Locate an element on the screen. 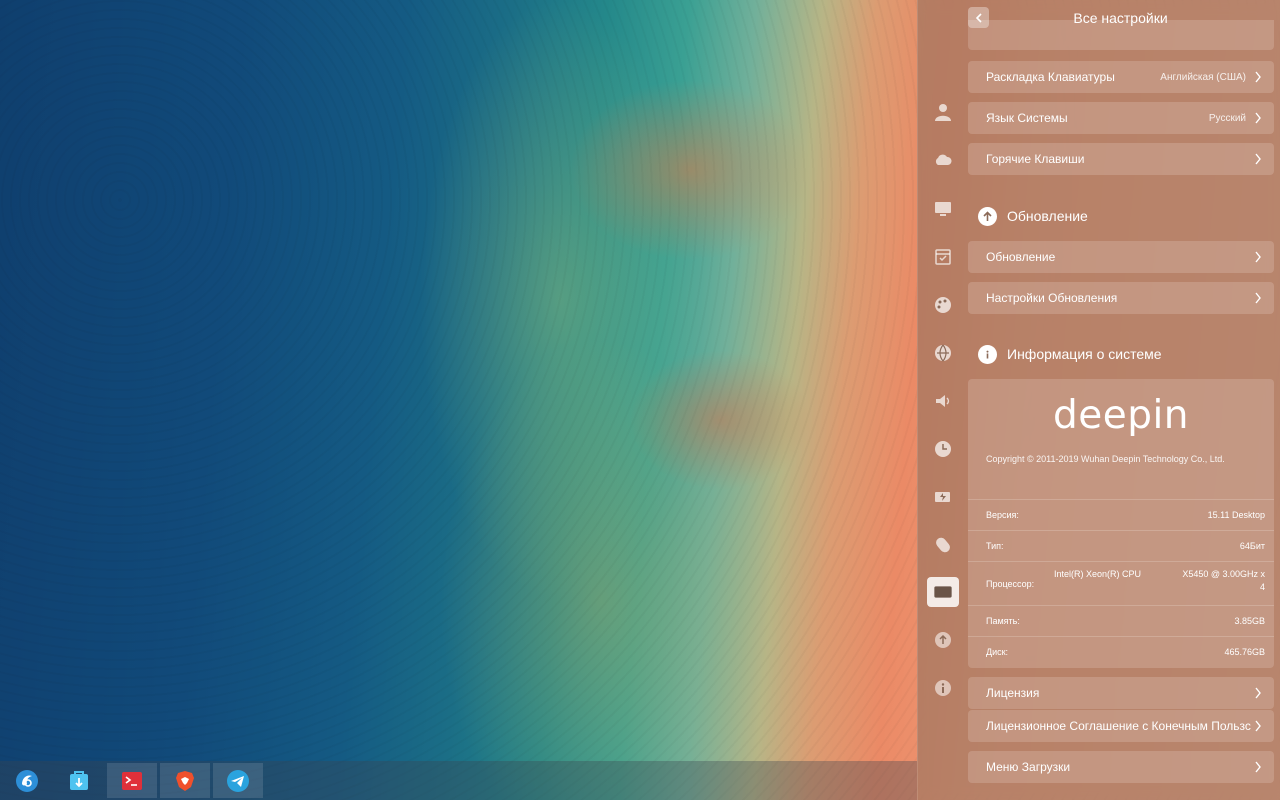 The height and width of the screenshot is (800, 1280). row-keyboard-layout: Раскладка Клавиатуры Английская (США) is located at coordinates (1121, 77).